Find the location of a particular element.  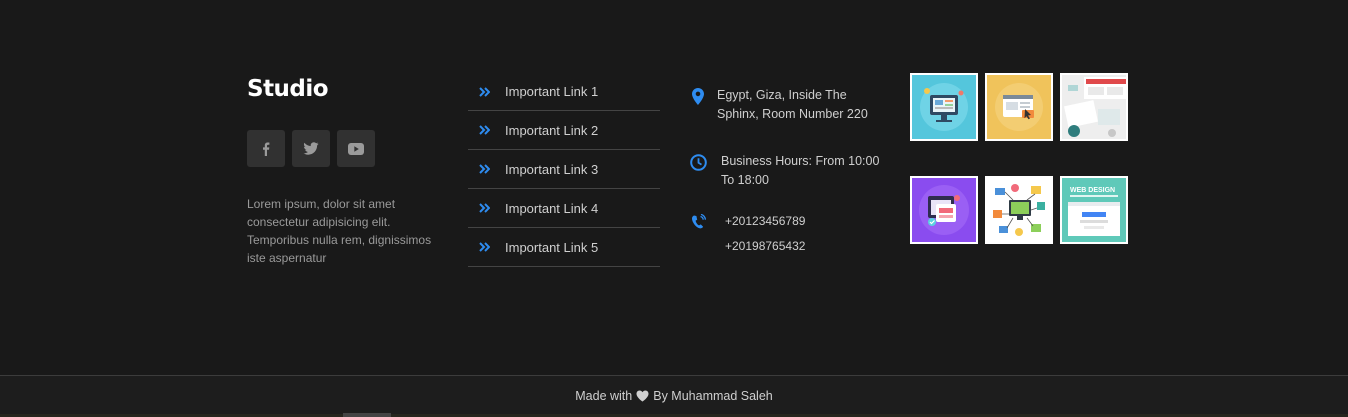

link-label: Important Link 4 is located at coordinates (552, 208).